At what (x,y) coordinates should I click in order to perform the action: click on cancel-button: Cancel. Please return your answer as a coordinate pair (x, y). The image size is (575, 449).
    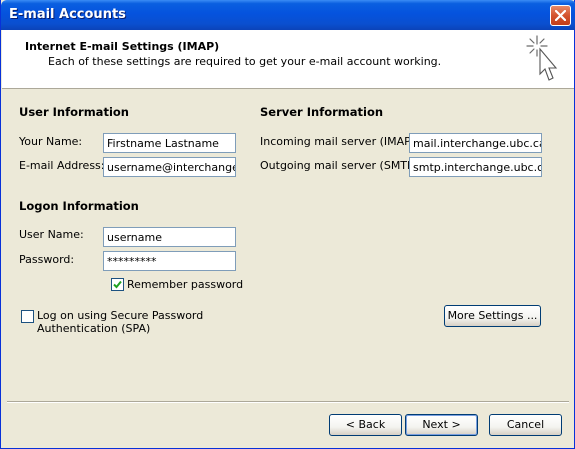
    Looking at the image, I should click on (525, 425).